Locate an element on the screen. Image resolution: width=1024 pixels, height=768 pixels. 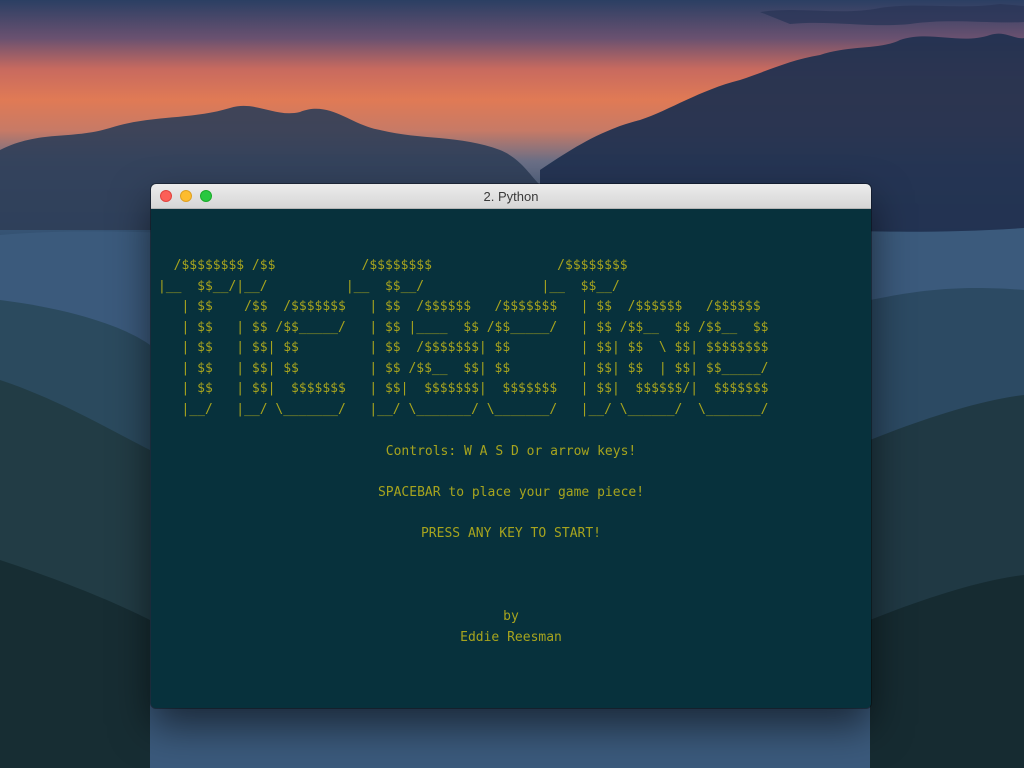
ascii-art-line: |__ $$__/|__/ |__ $$__/ |__ $$__/ is located at coordinates (389, 286).